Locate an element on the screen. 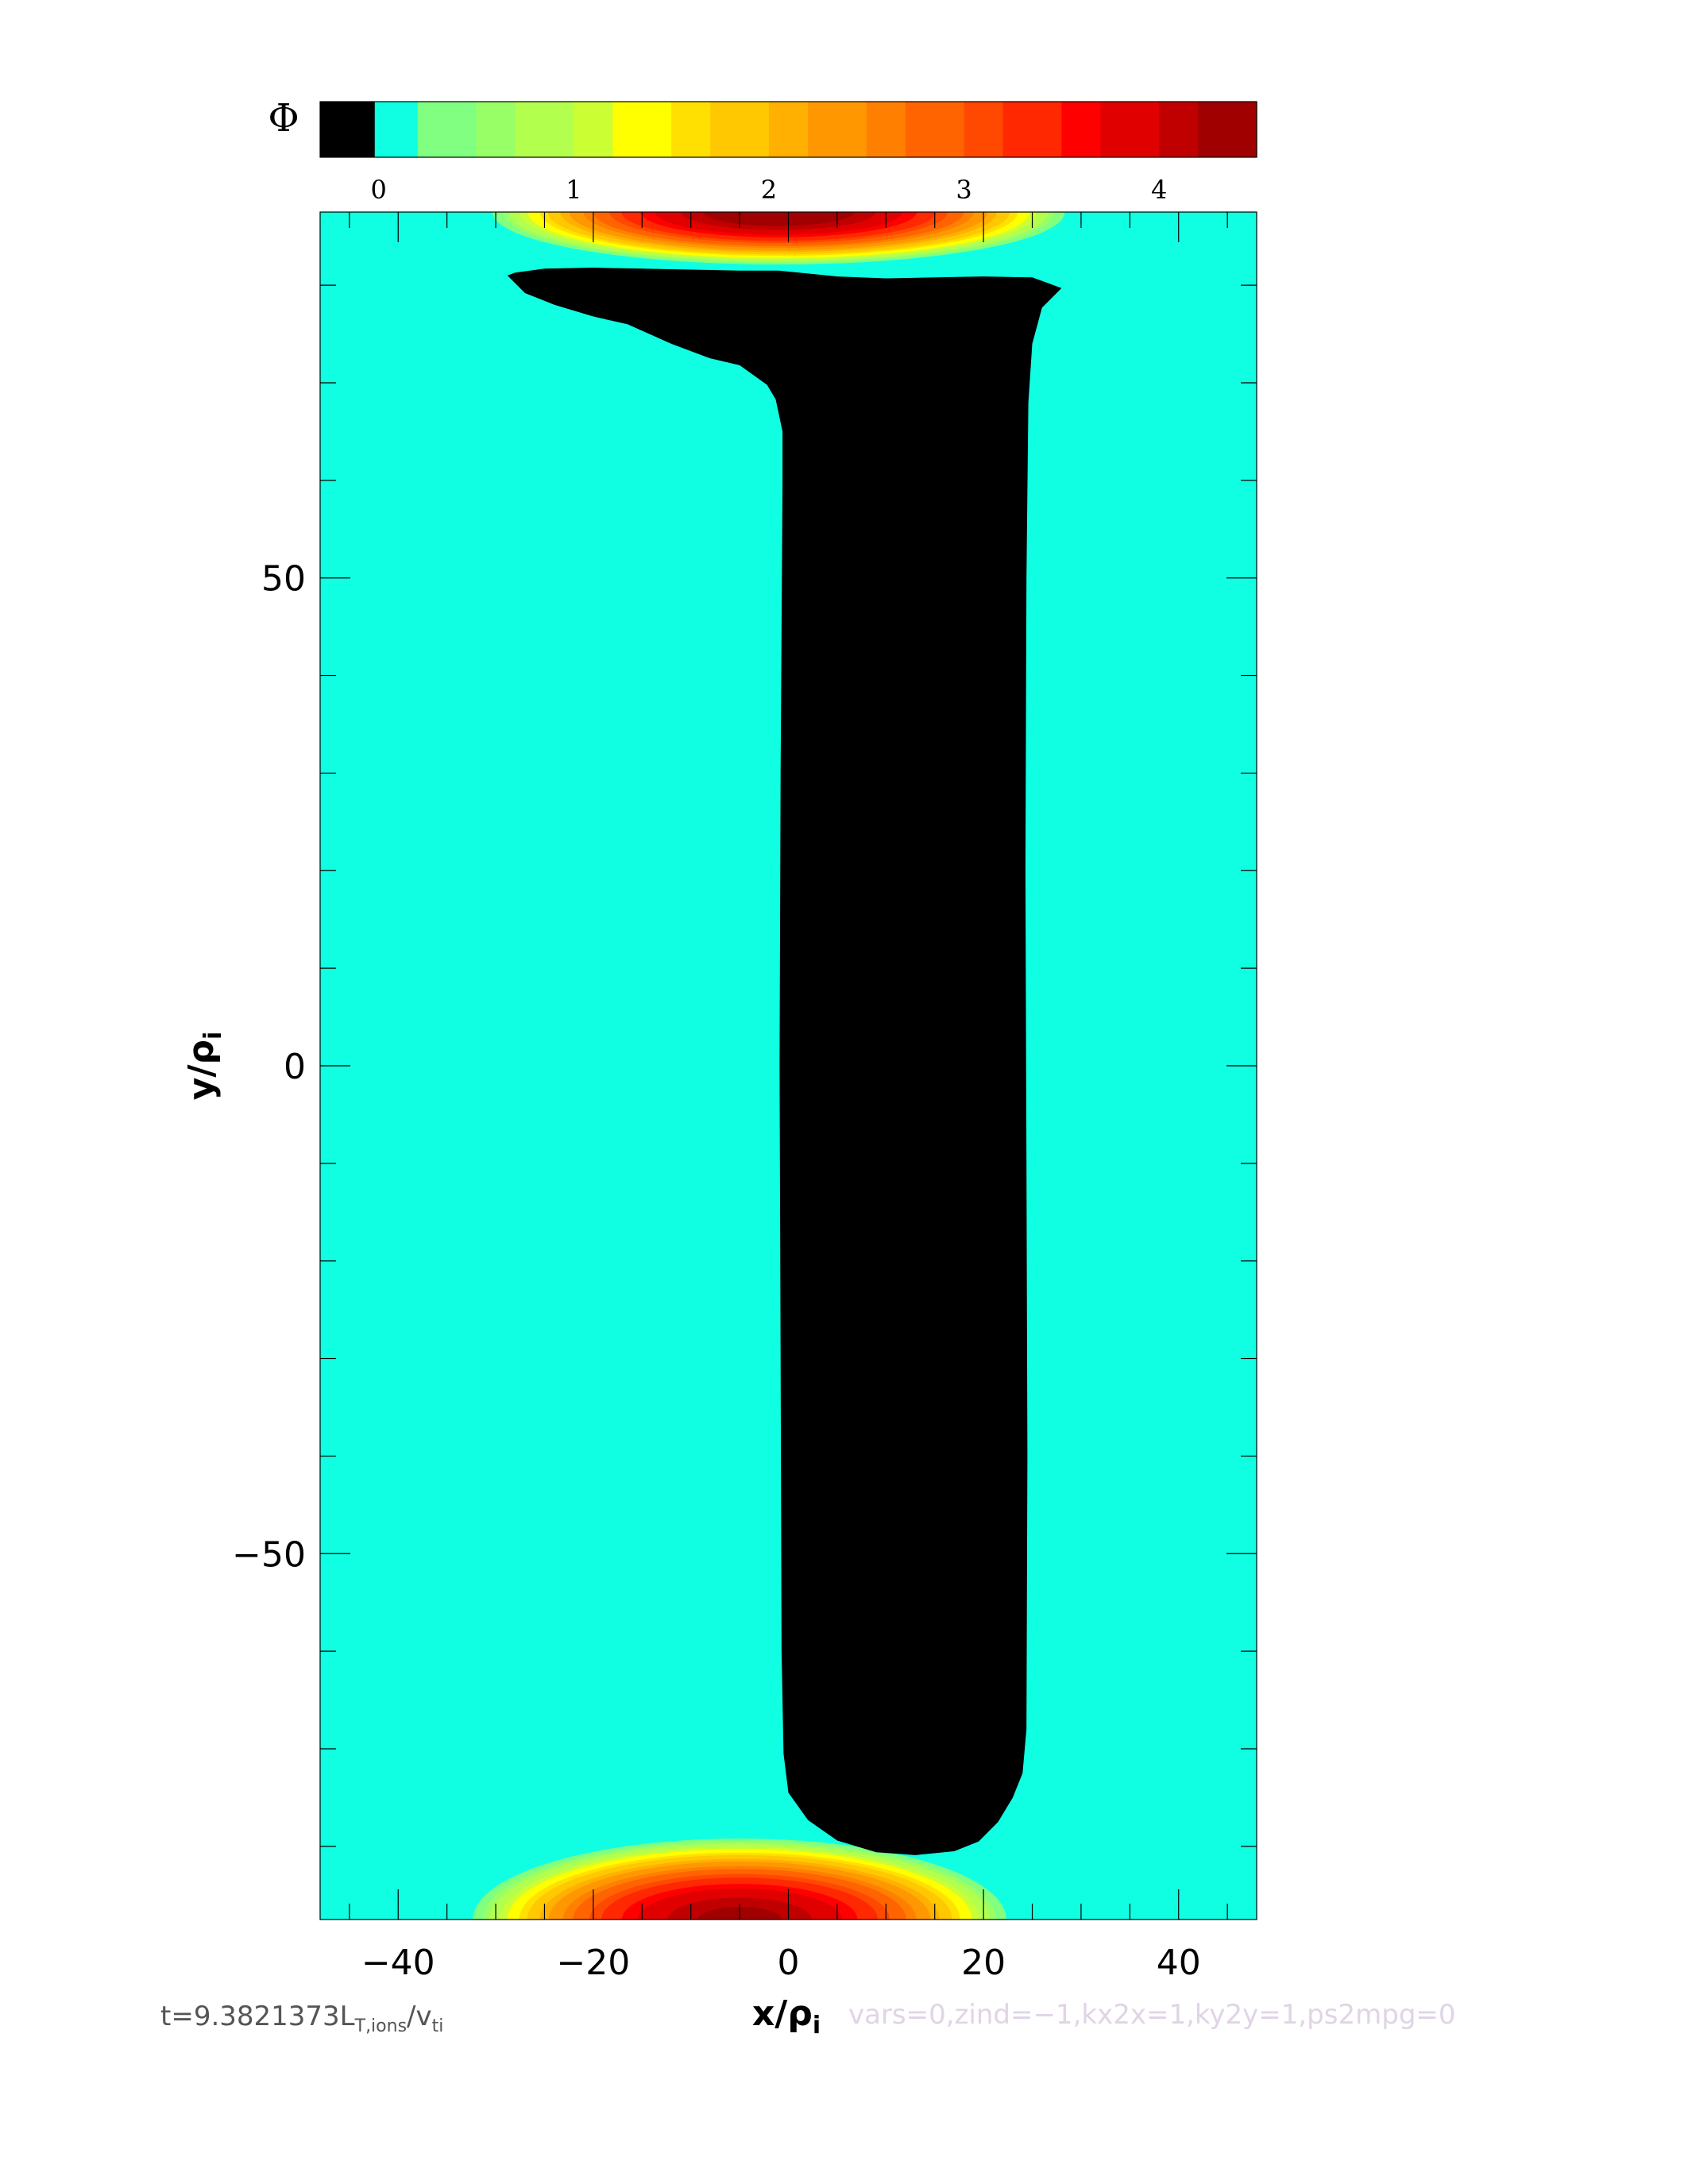  colorbar-tick-label: 3 is located at coordinates (963, 190).